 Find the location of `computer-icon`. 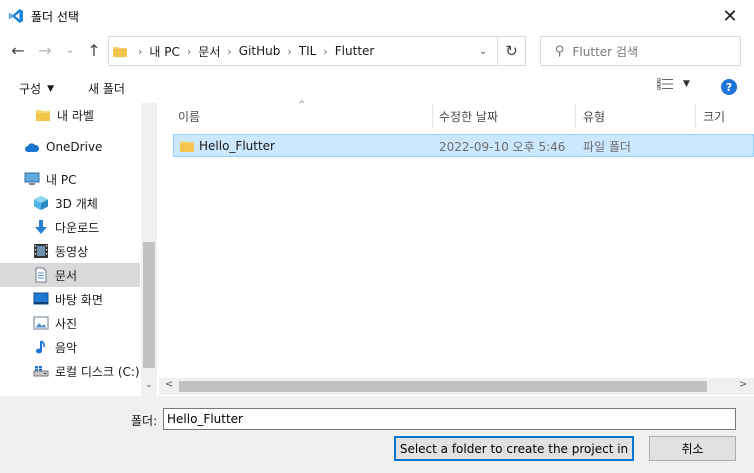

computer-icon is located at coordinates (32, 178).